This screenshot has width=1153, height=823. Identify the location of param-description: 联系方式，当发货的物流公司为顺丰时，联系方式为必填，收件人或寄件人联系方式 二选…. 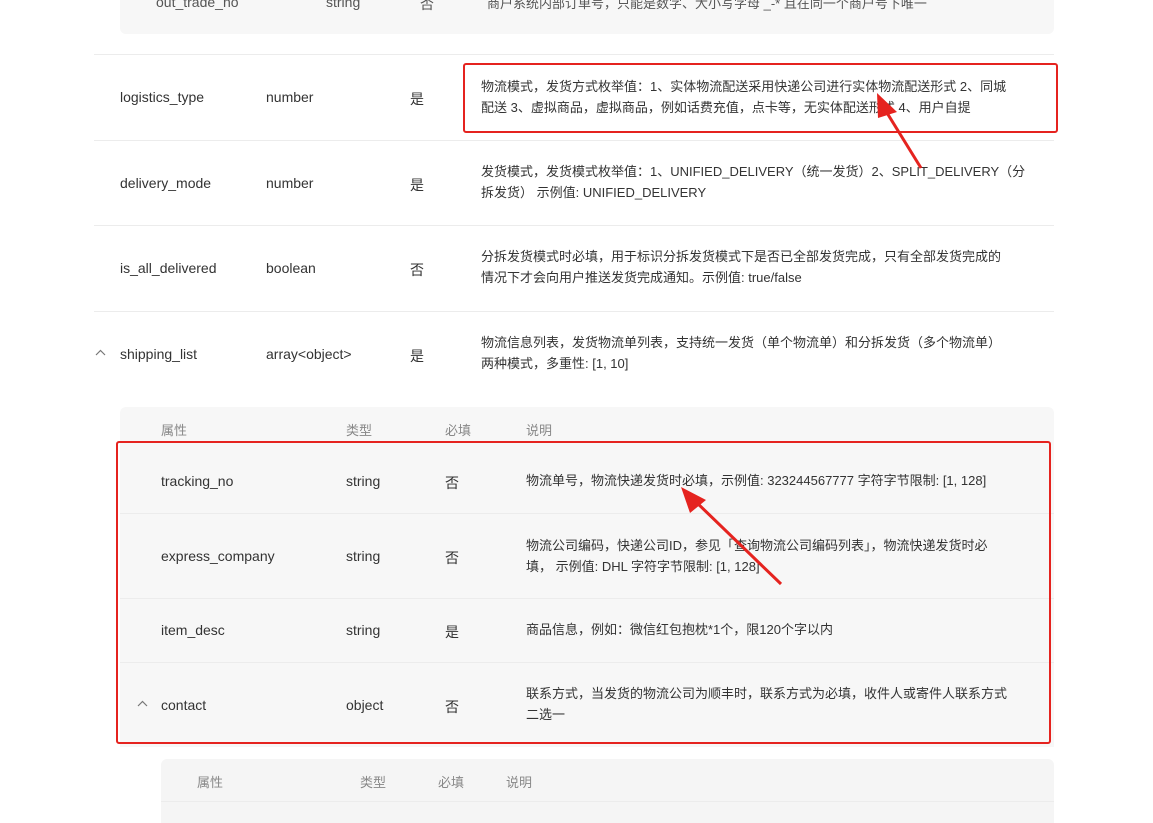
(786, 704).